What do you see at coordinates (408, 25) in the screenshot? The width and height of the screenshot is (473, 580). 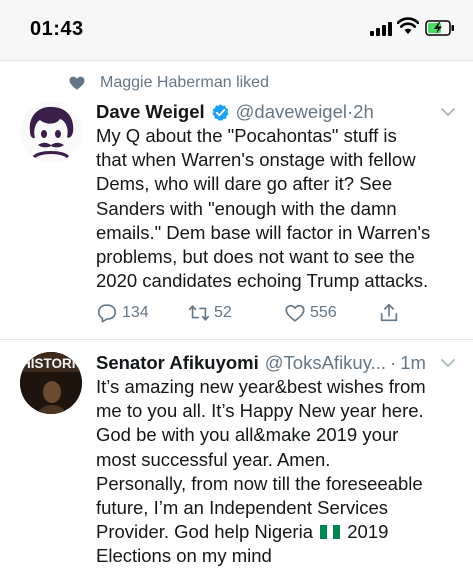 I see `wifi-icon` at bounding box center [408, 25].